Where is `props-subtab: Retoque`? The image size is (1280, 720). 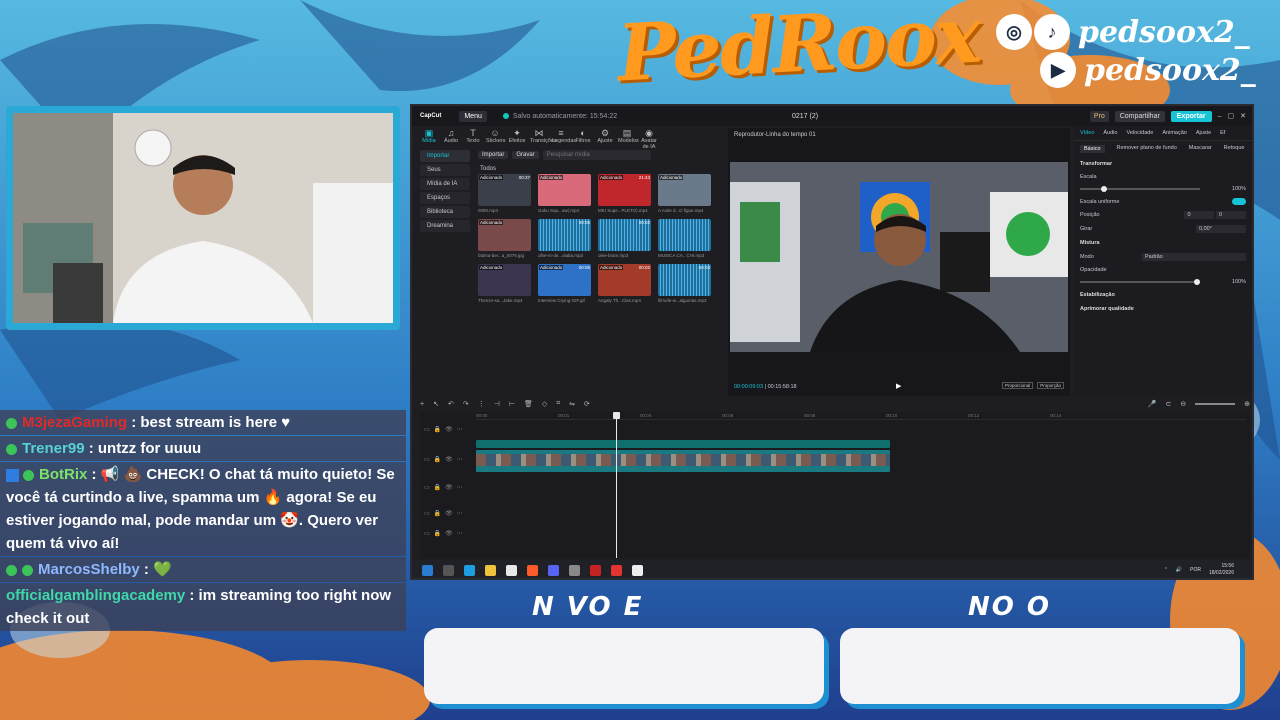
props-subtab: Retoque is located at coordinates (1234, 149).